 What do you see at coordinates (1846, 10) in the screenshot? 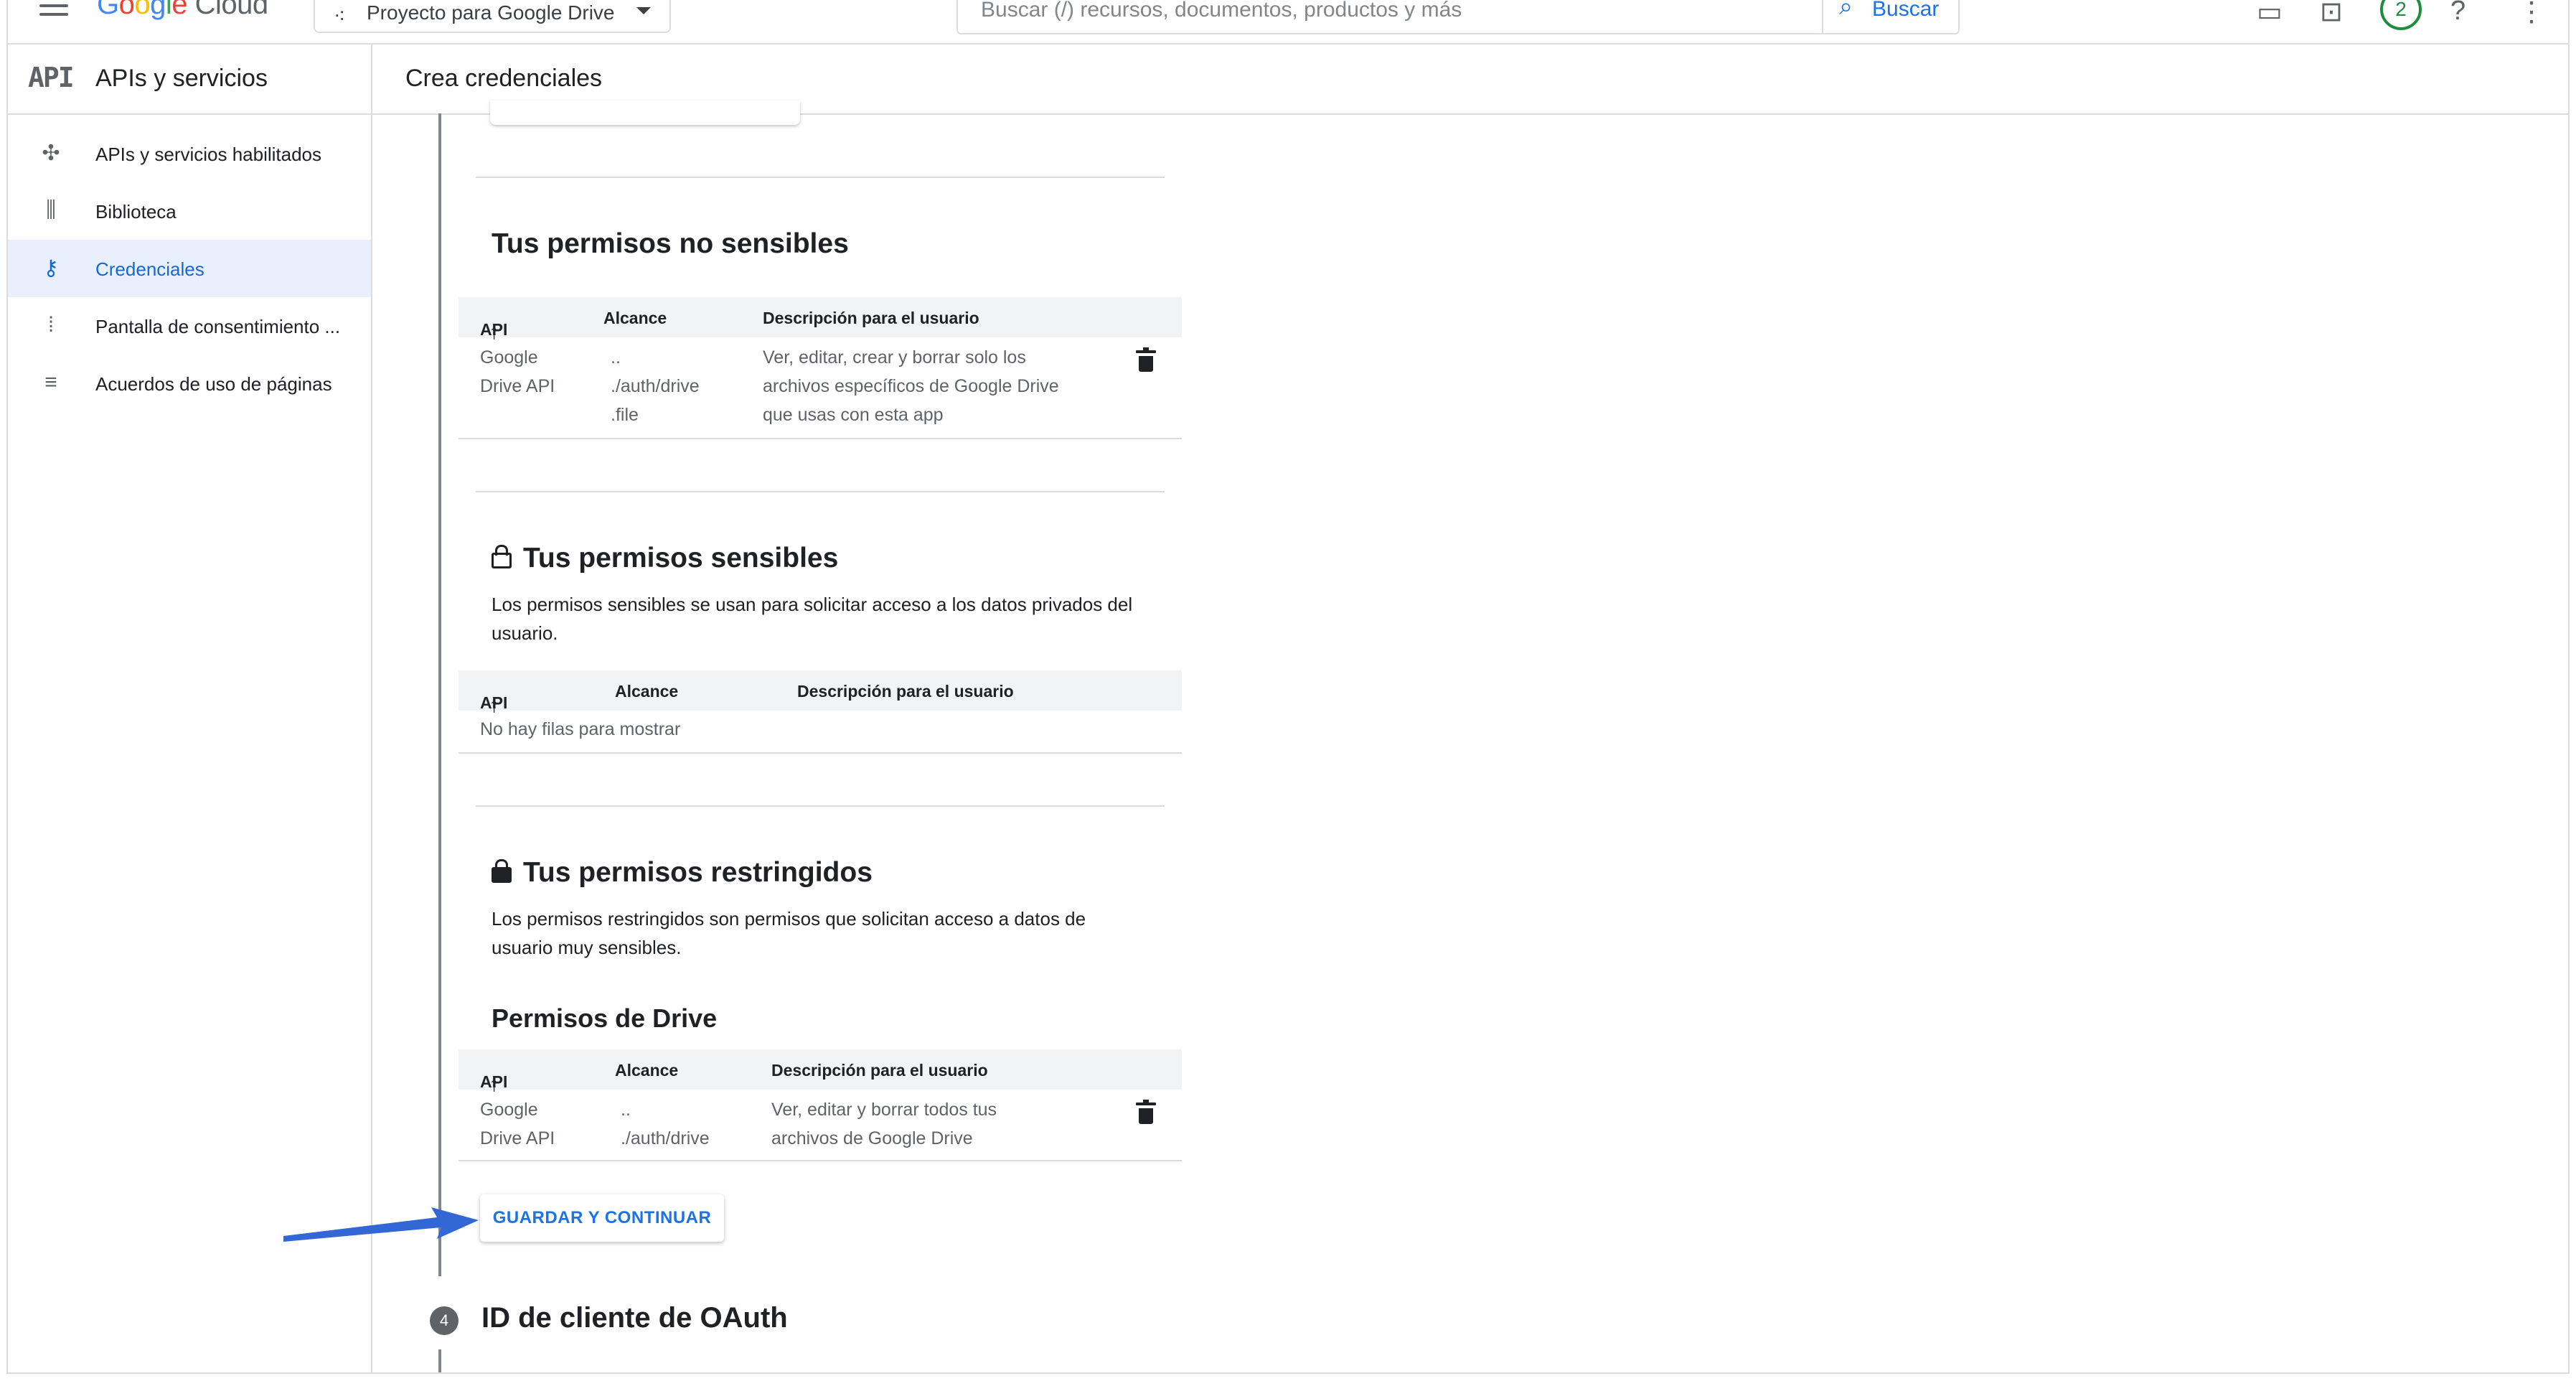
I see `search-icon: ⌕` at bounding box center [1846, 10].